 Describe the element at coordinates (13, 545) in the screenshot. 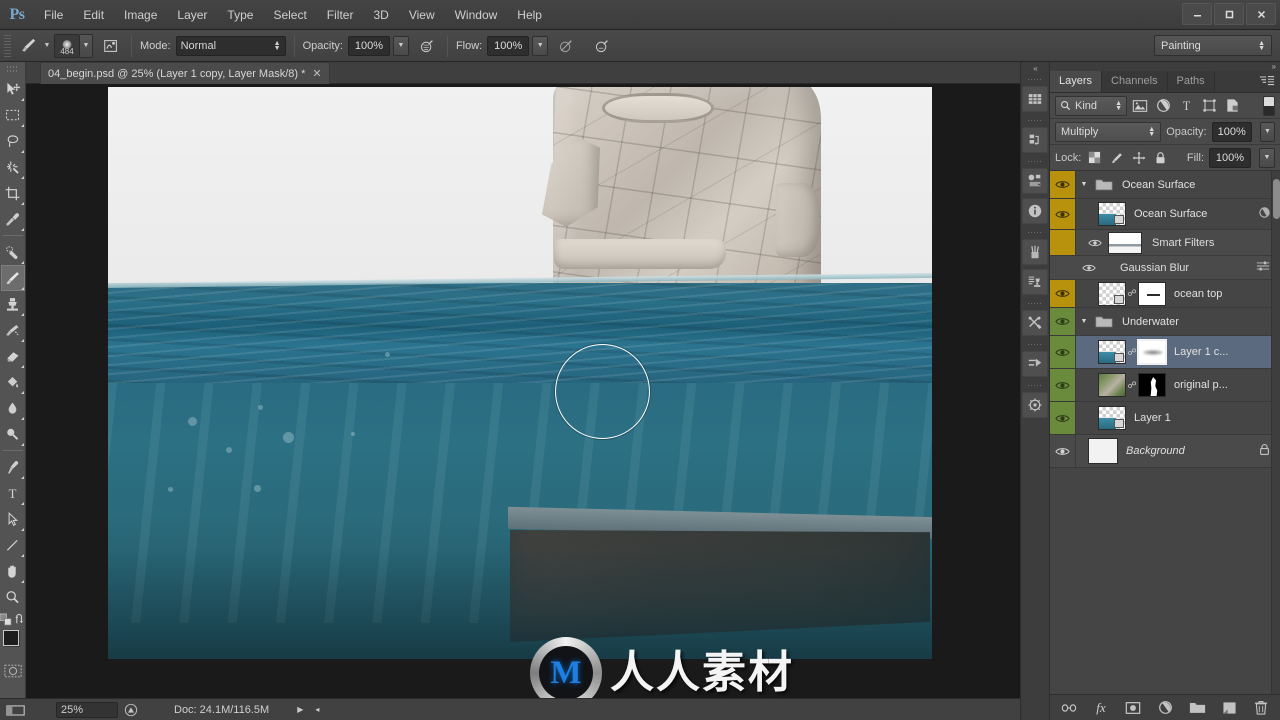

I see `line-tool` at that location.